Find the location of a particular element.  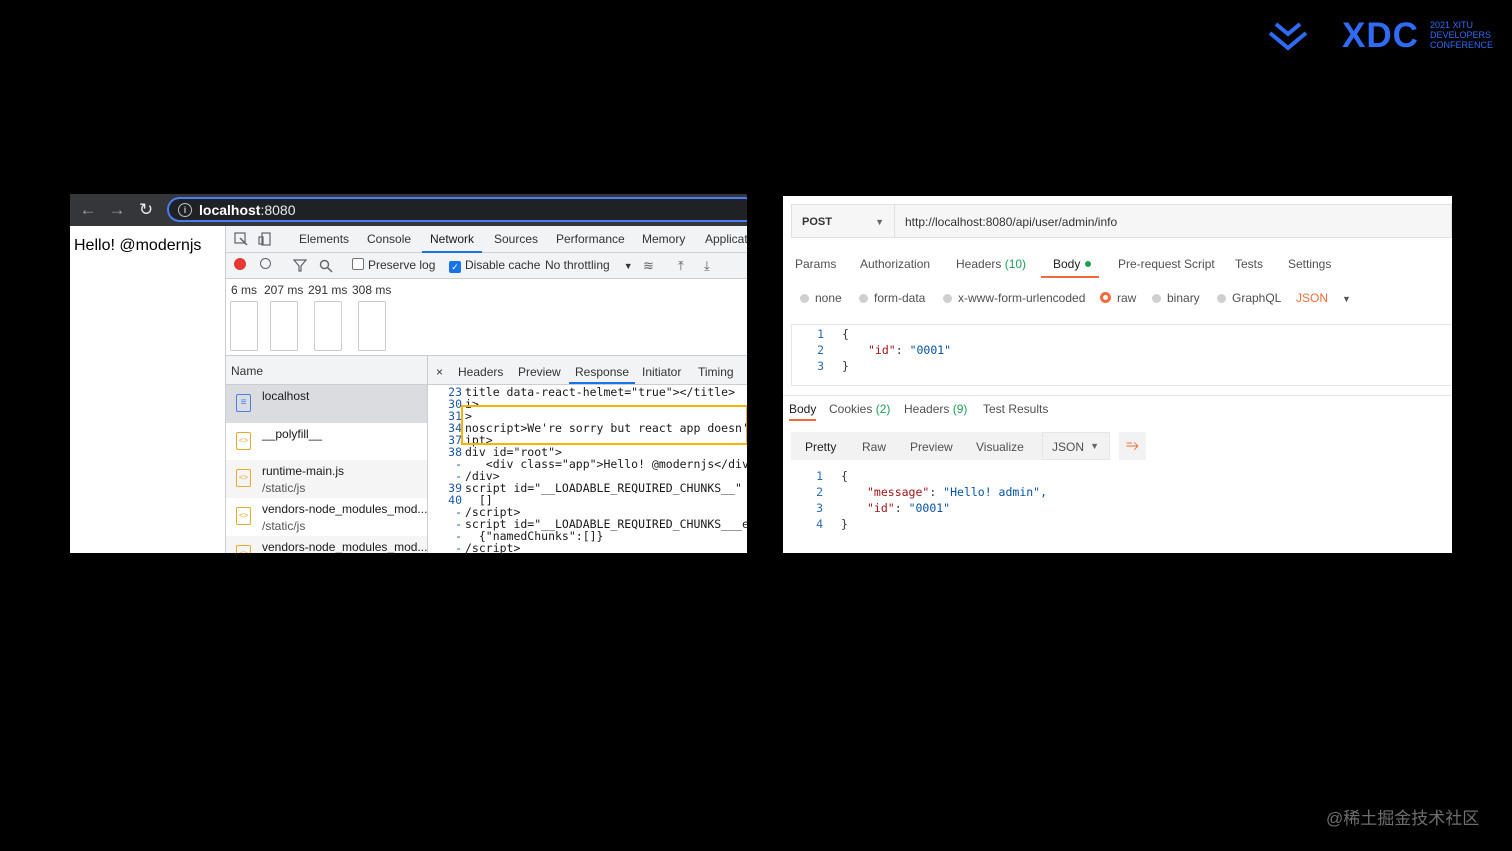

document-icon: ≡ is located at coordinates (243, 403).